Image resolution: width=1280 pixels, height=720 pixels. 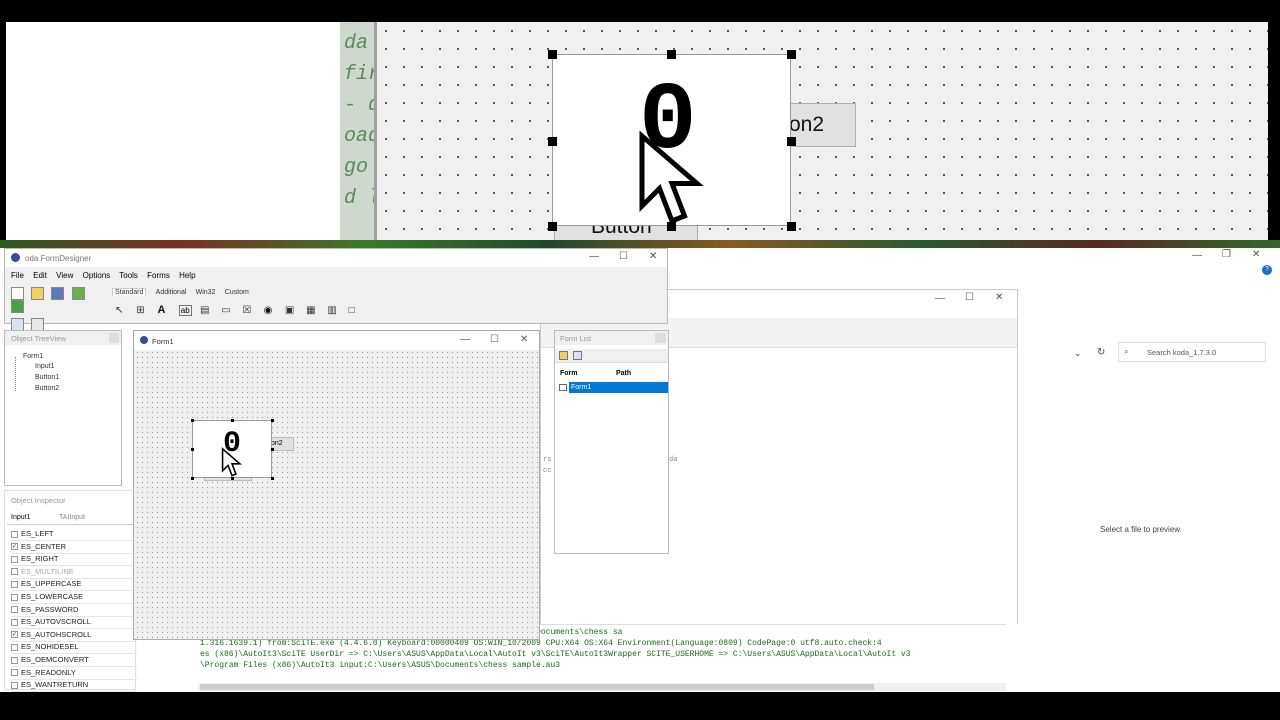 What do you see at coordinates (33, 356) in the screenshot?
I see `tree-item-form1: Form1` at bounding box center [33, 356].